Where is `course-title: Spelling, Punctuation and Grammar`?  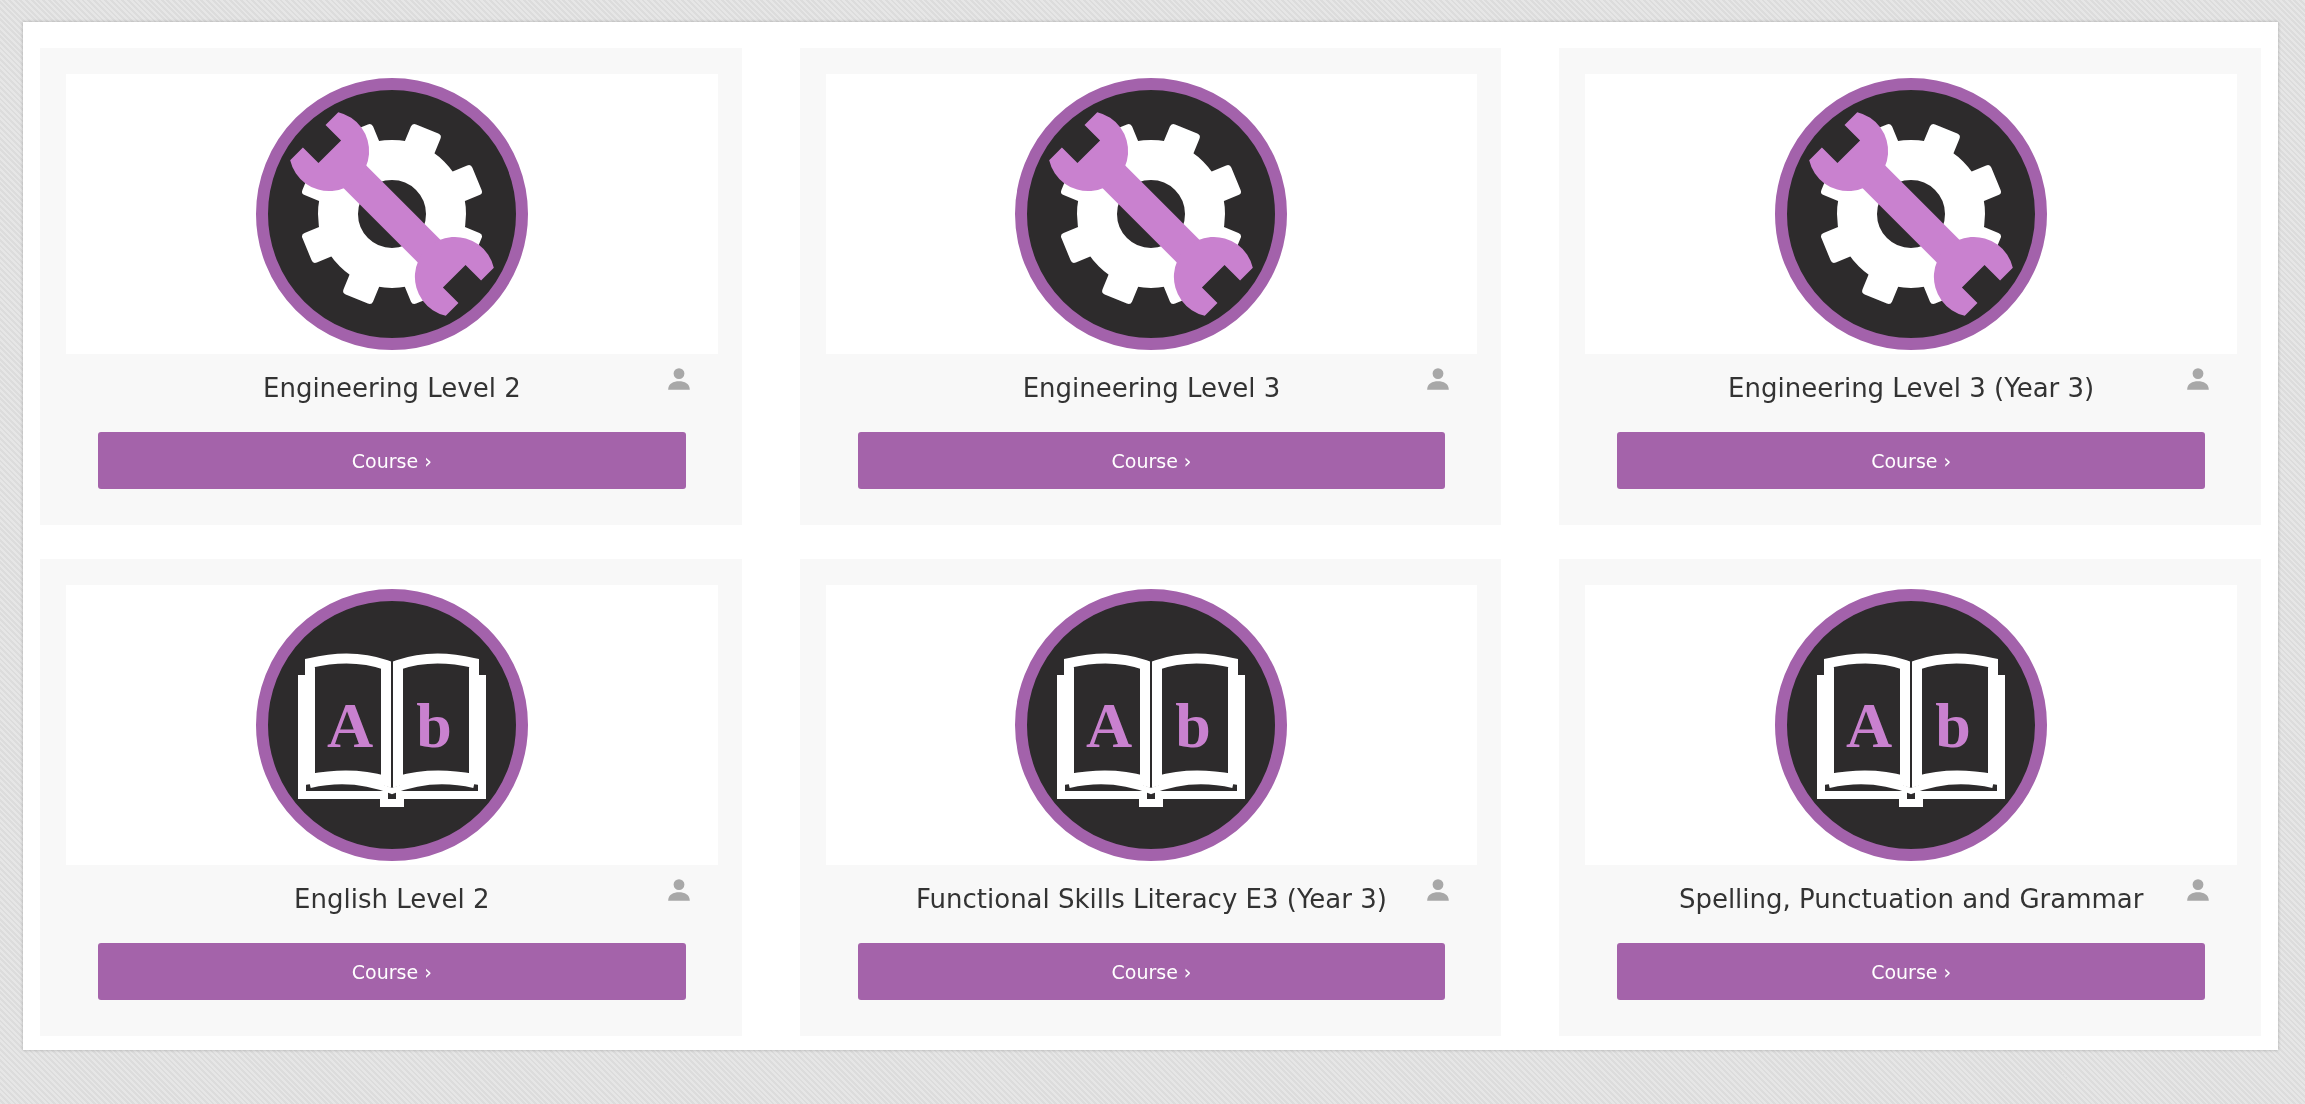
course-title: Spelling, Punctuation and Grammar is located at coordinates (1911, 899).